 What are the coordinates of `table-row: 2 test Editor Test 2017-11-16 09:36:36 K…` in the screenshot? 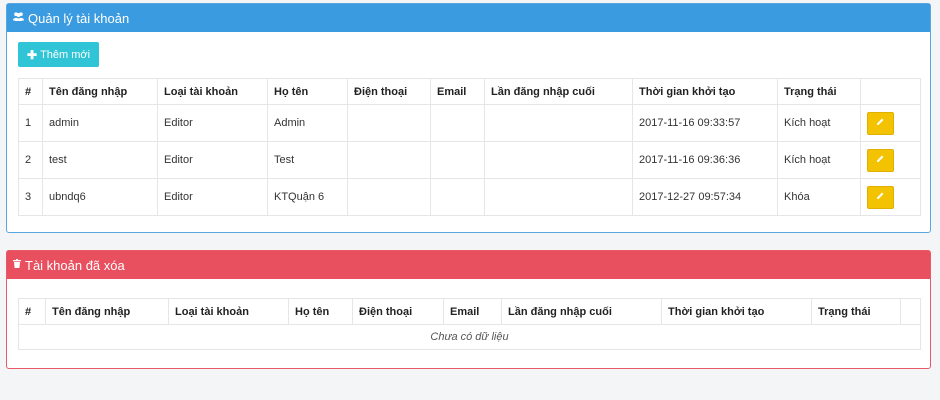 It's located at (469, 160).